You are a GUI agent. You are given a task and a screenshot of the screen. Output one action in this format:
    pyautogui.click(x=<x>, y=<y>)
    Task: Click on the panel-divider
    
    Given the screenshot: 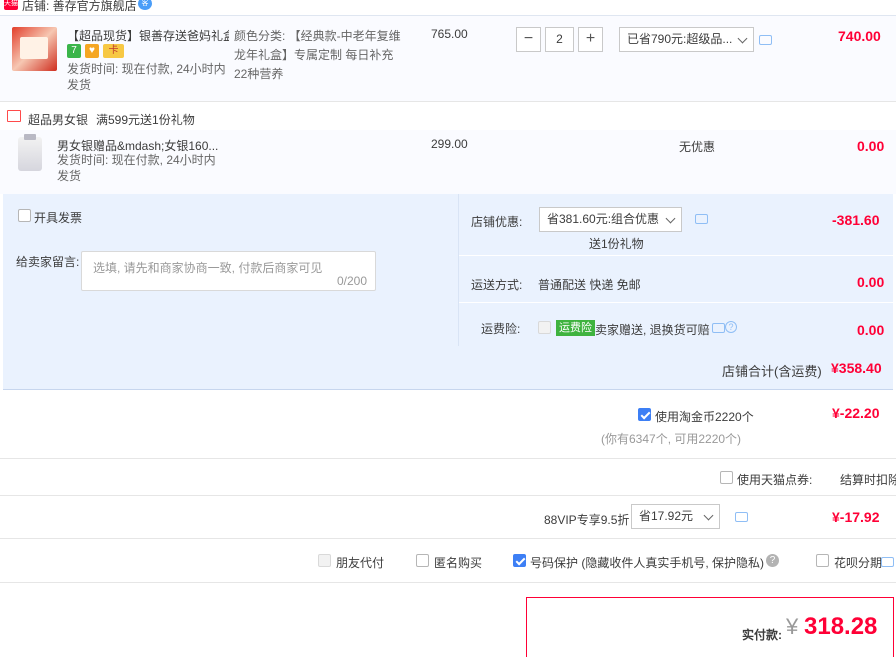 What is the action you would take?
    pyautogui.click(x=458, y=270)
    